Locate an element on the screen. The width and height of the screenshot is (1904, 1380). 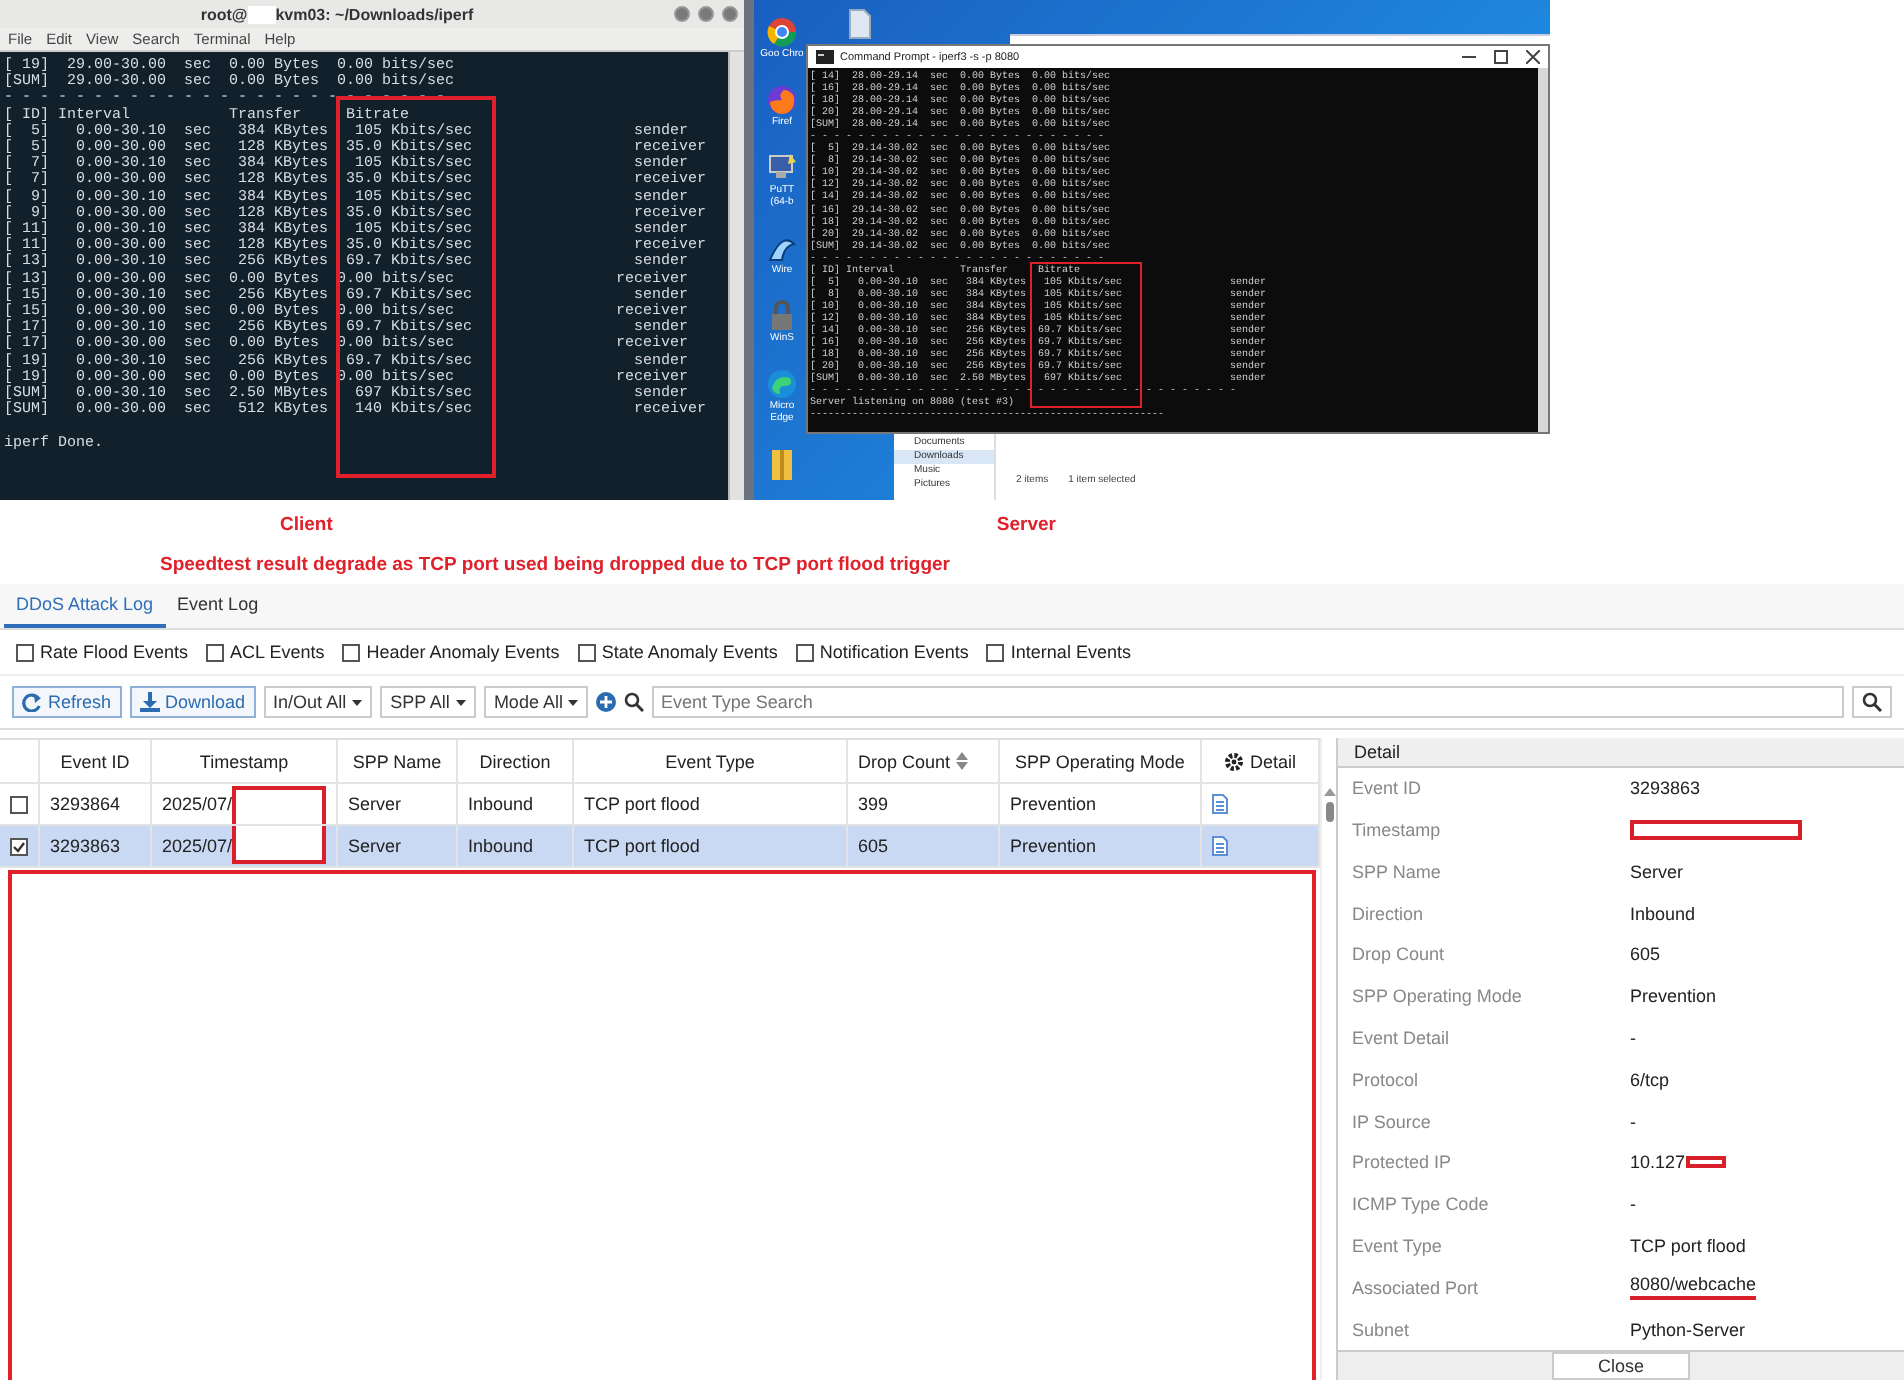
field-label: Protocol is located at coordinates (1385, 1079).